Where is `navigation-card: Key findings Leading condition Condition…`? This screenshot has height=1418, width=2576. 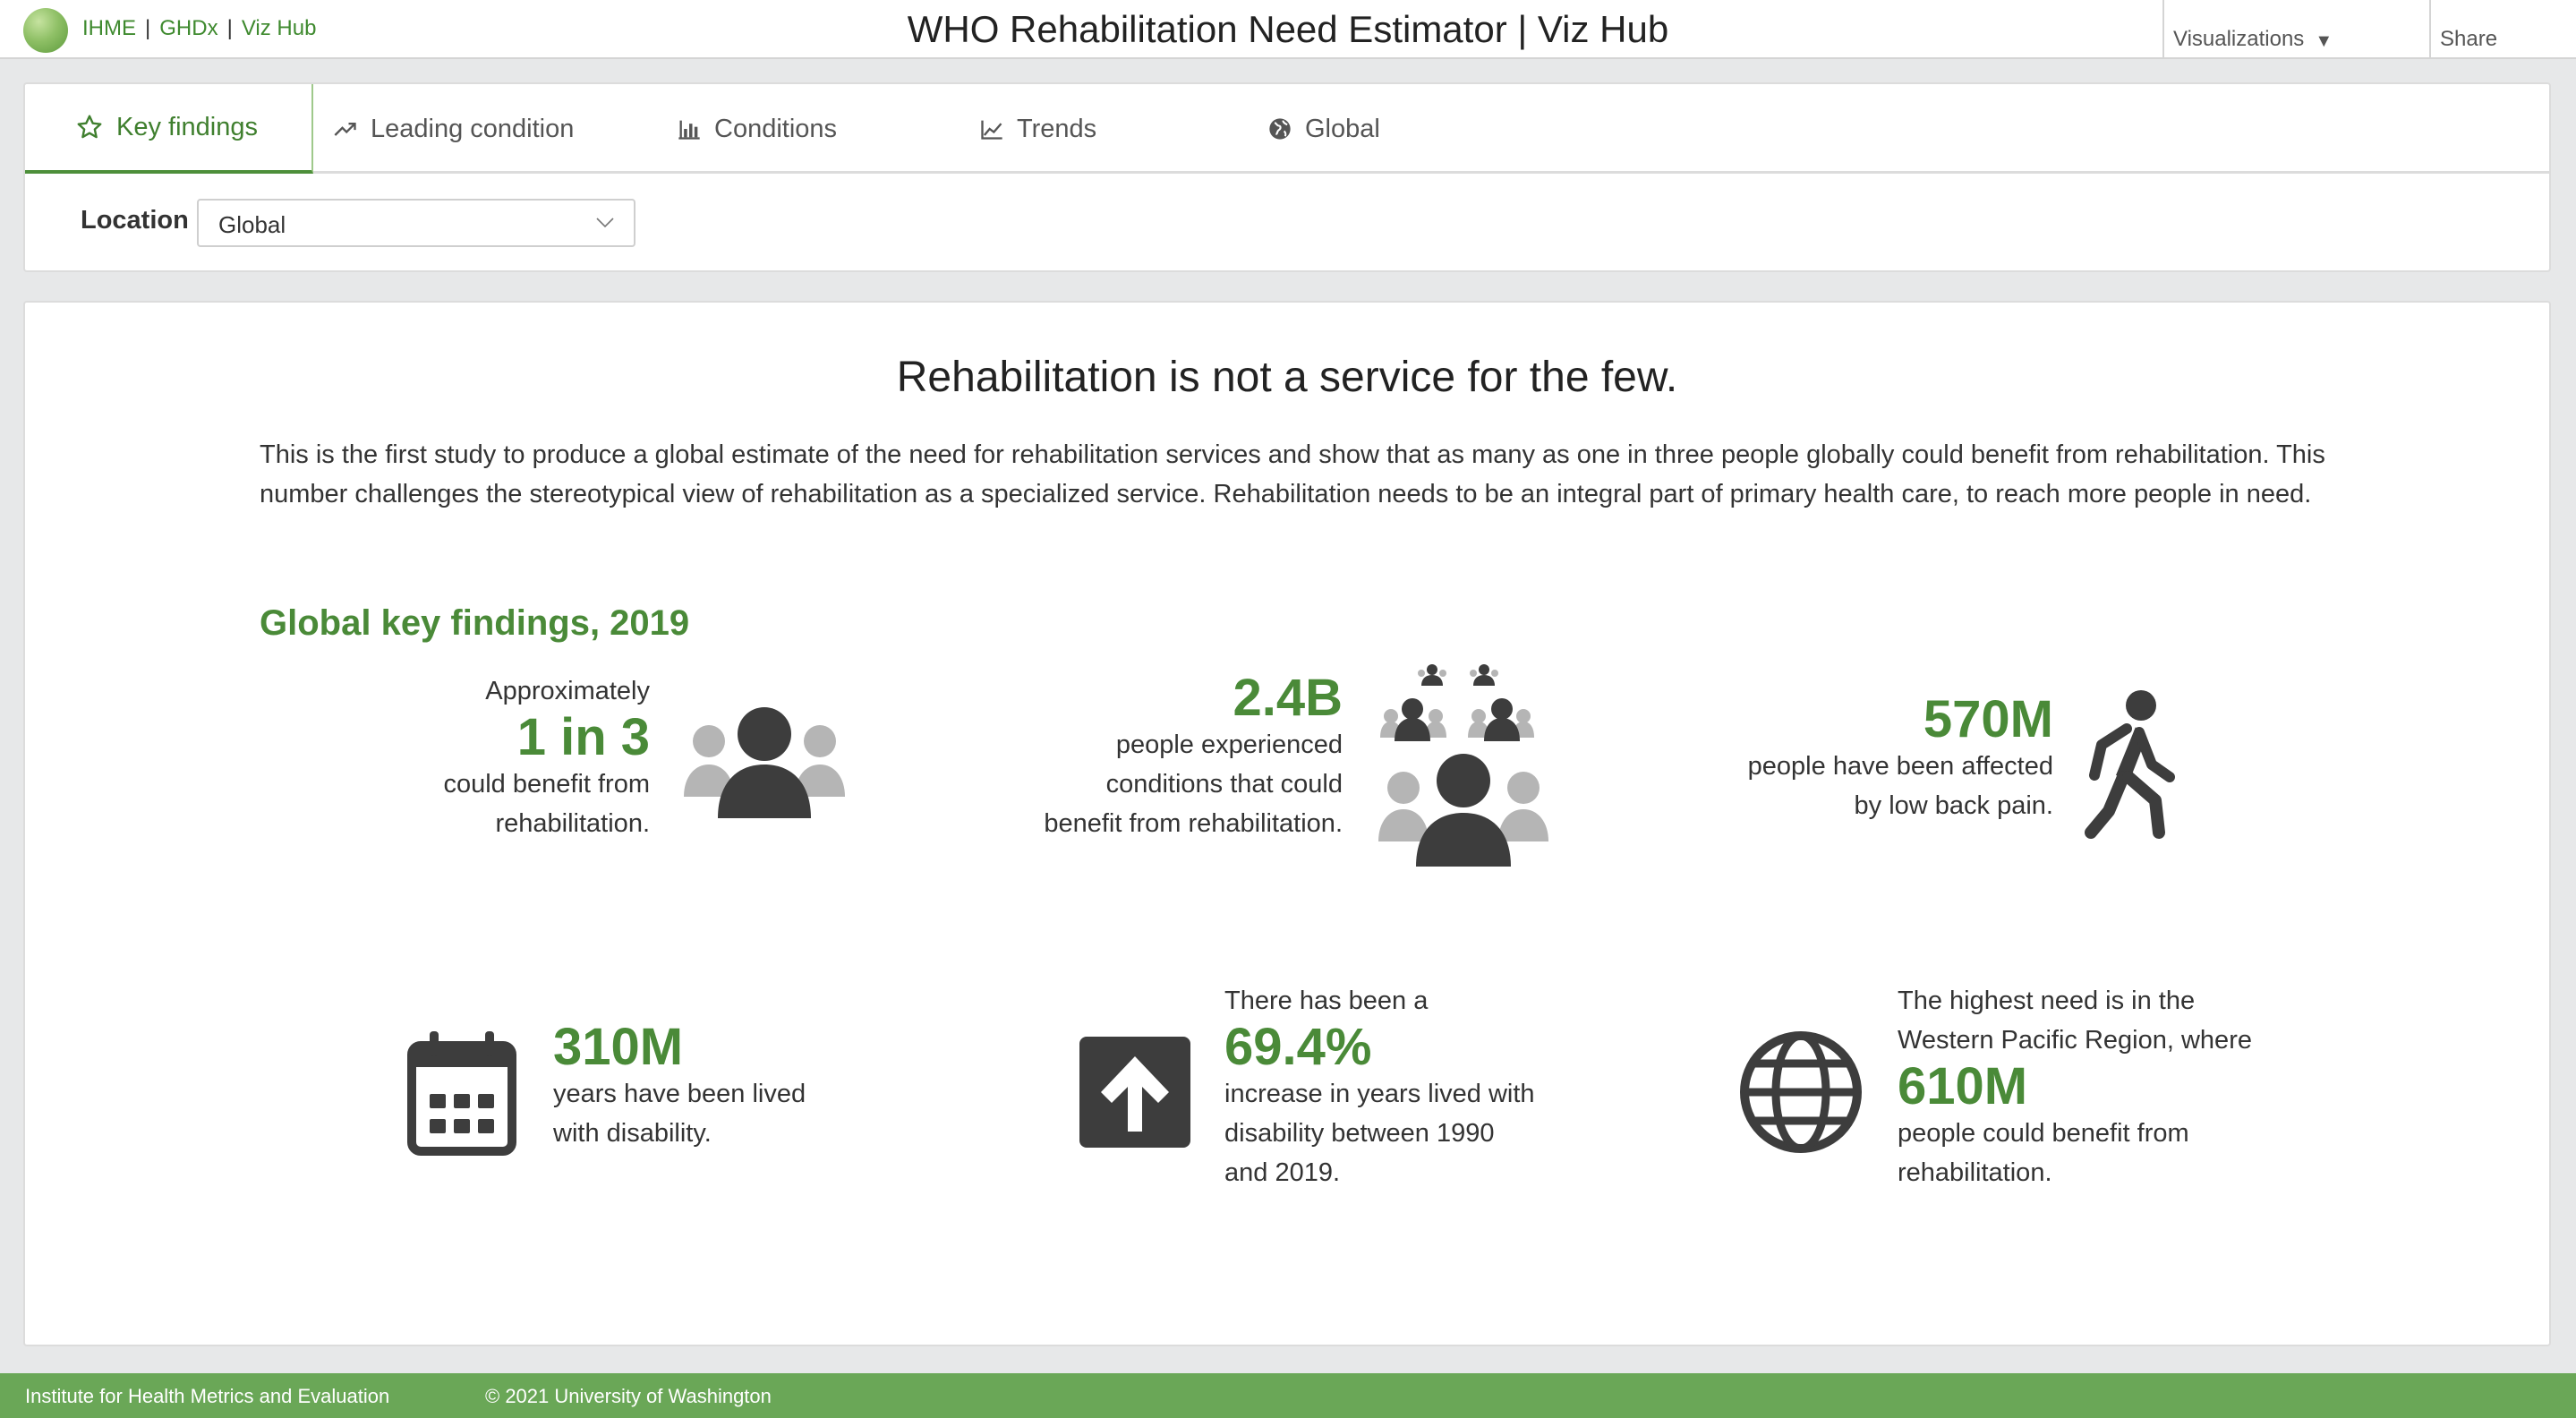 navigation-card: Key findings Leading condition Condition… is located at coordinates (1287, 177).